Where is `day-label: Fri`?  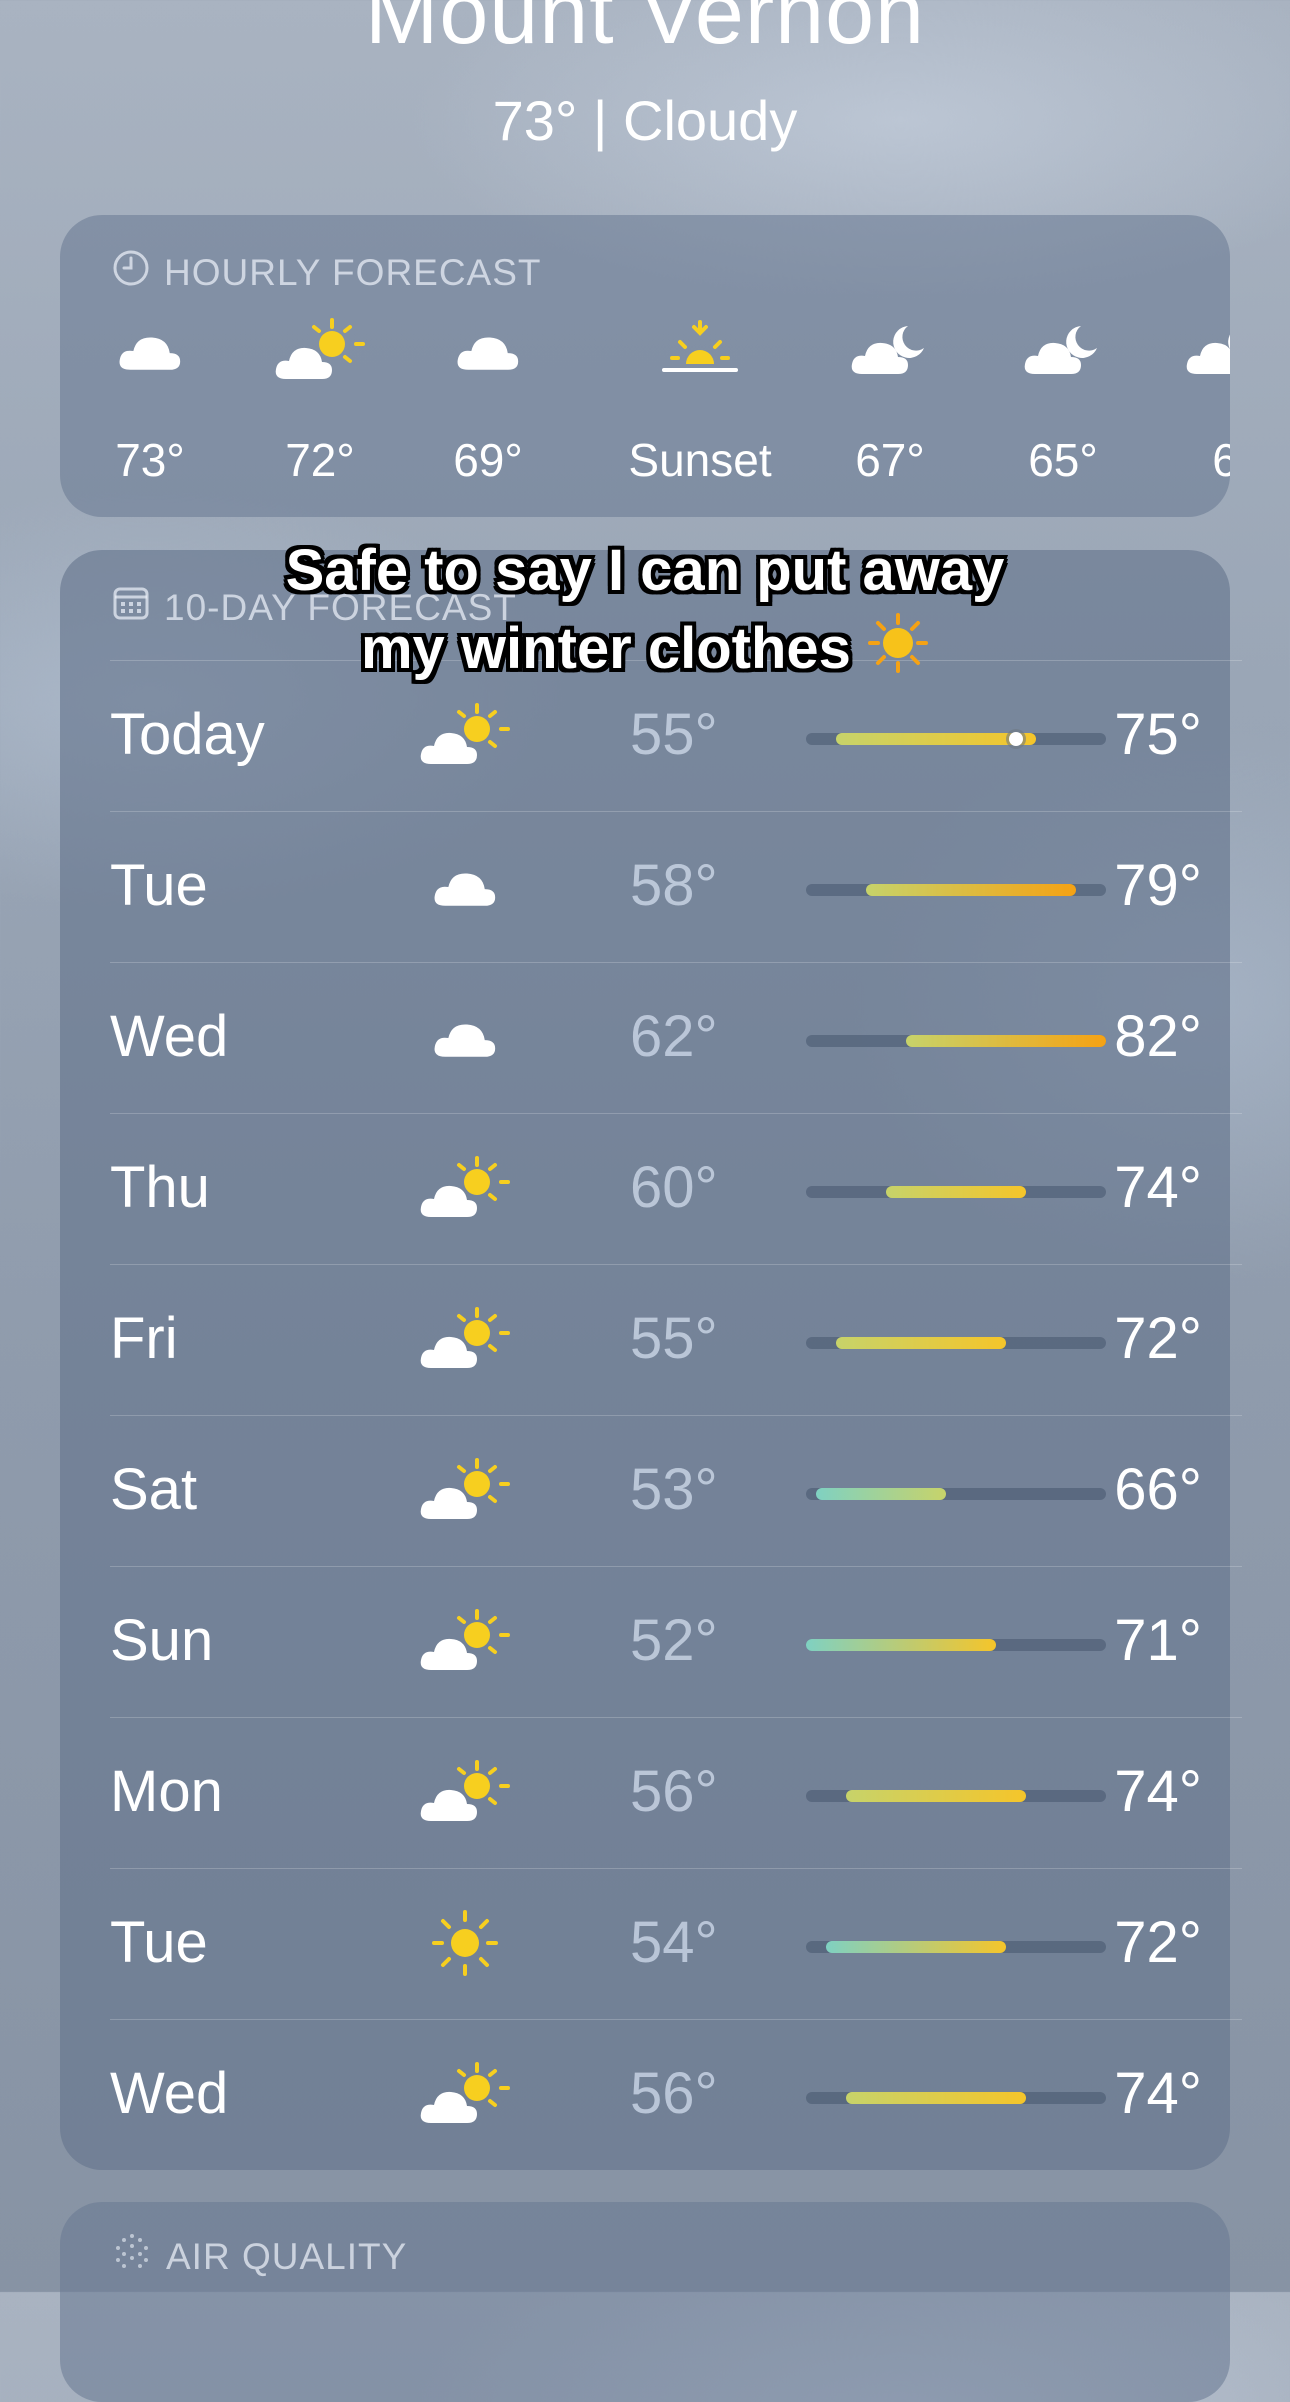
day-label: Fri is located at coordinates (144, 1338).